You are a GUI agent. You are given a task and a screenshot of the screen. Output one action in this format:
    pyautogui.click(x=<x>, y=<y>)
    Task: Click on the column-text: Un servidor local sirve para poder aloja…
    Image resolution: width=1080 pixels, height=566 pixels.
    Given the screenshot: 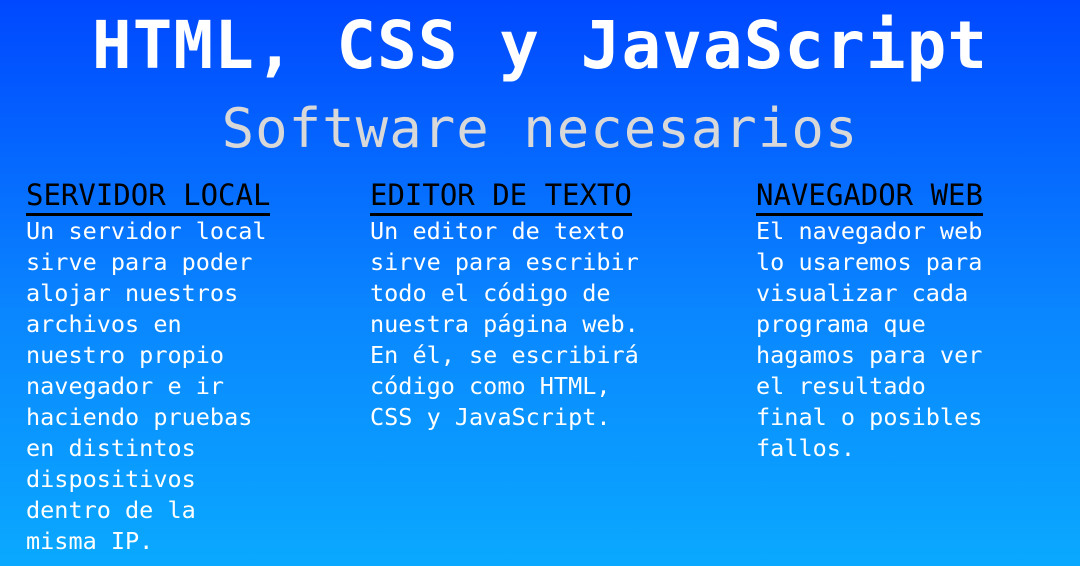 What is the action you would take?
    pyautogui.click(x=146, y=386)
    